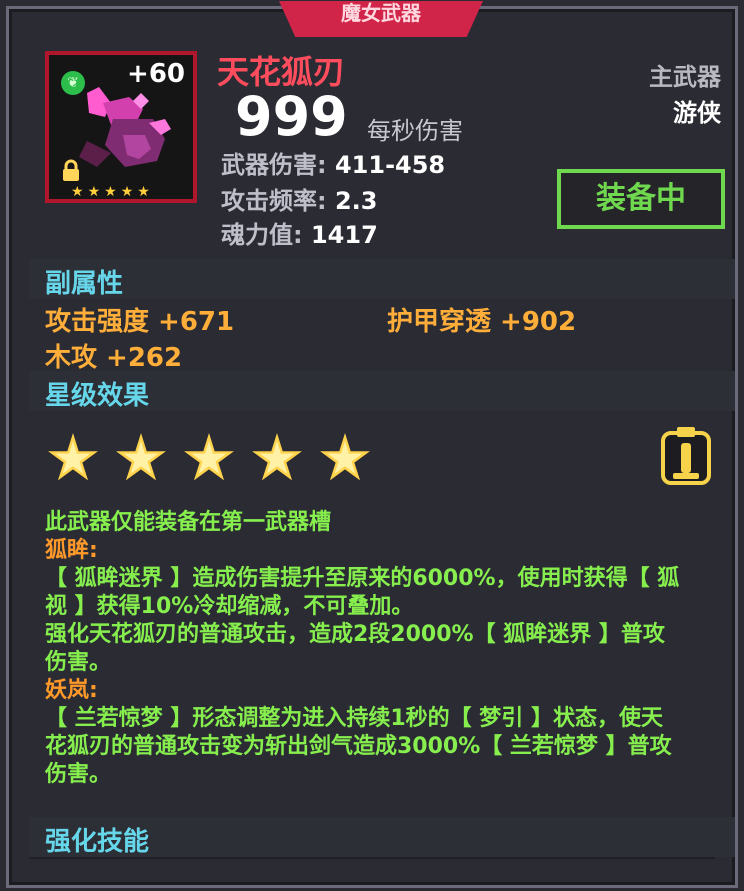 This screenshot has width=744, height=891. What do you see at coordinates (97, 842) in the screenshot?
I see `enhance-section-title: 强化技能` at bounding box center [97, 842].